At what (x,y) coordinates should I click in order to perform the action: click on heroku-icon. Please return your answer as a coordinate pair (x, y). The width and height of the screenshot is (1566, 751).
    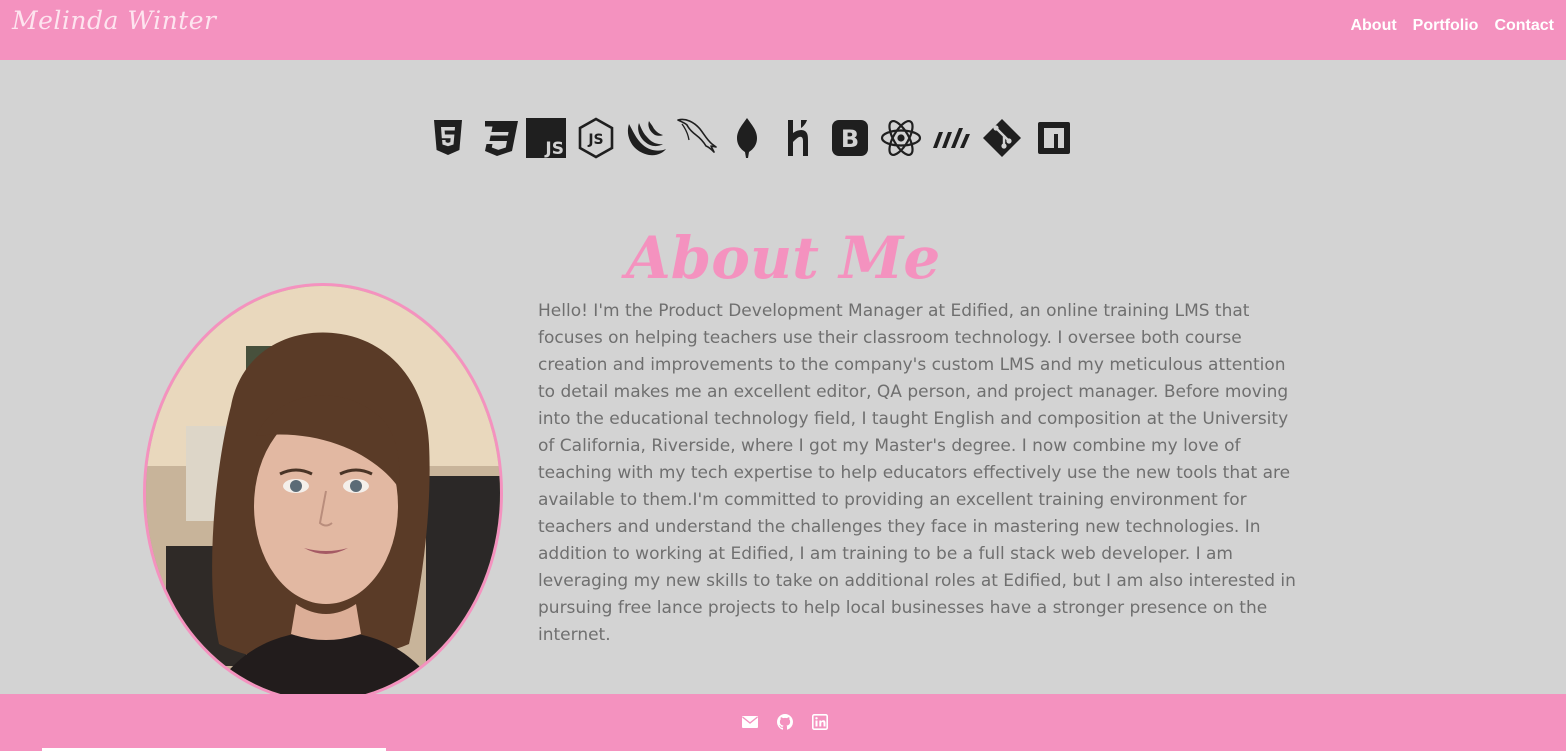
    Looking at the image, I should click on (798, 138).